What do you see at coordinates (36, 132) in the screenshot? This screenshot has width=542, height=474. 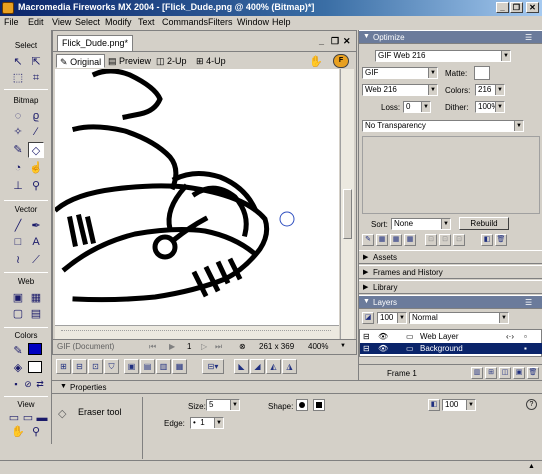 I see `brush-tool-icon: ∕` at bounding box center [36, 132].